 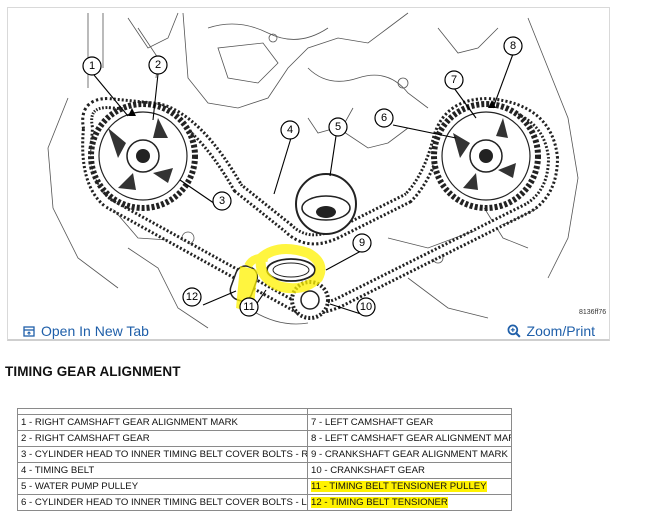 I want to click on legend-cell-highlighted: 12 - TIMING BELT TENSIONER, so click(x=409, y=502).